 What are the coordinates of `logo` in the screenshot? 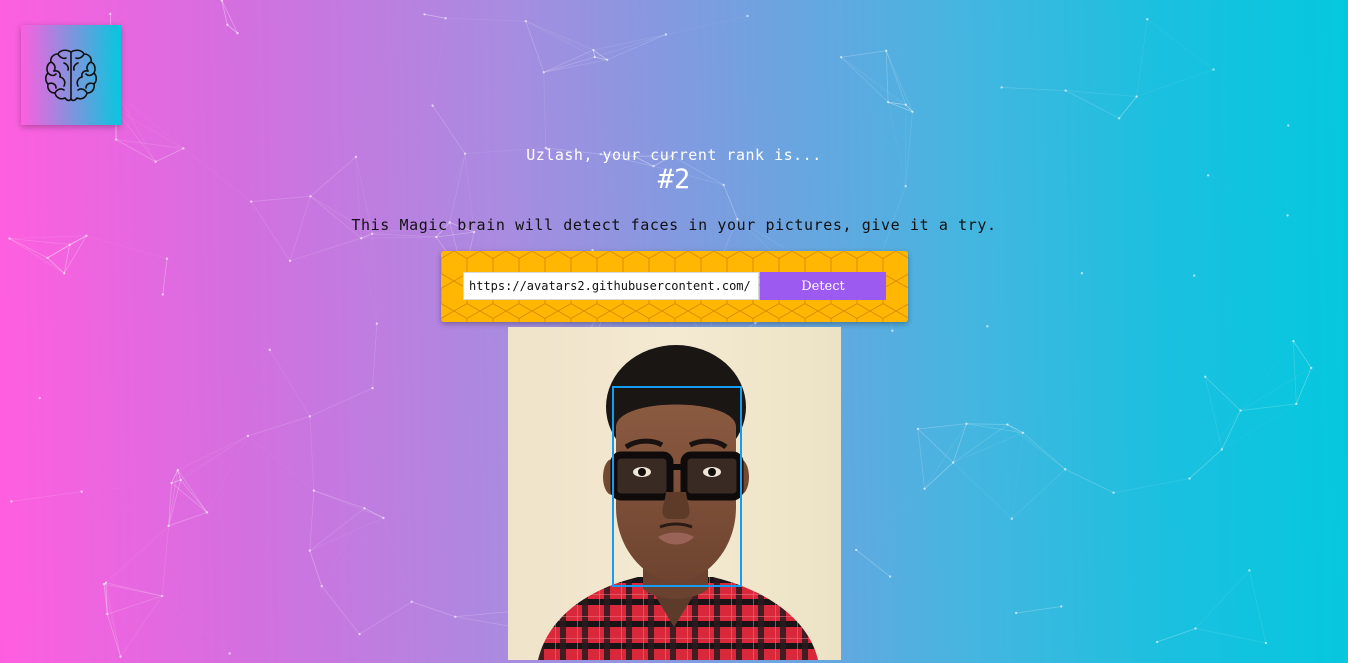 It's located at (71, 75).